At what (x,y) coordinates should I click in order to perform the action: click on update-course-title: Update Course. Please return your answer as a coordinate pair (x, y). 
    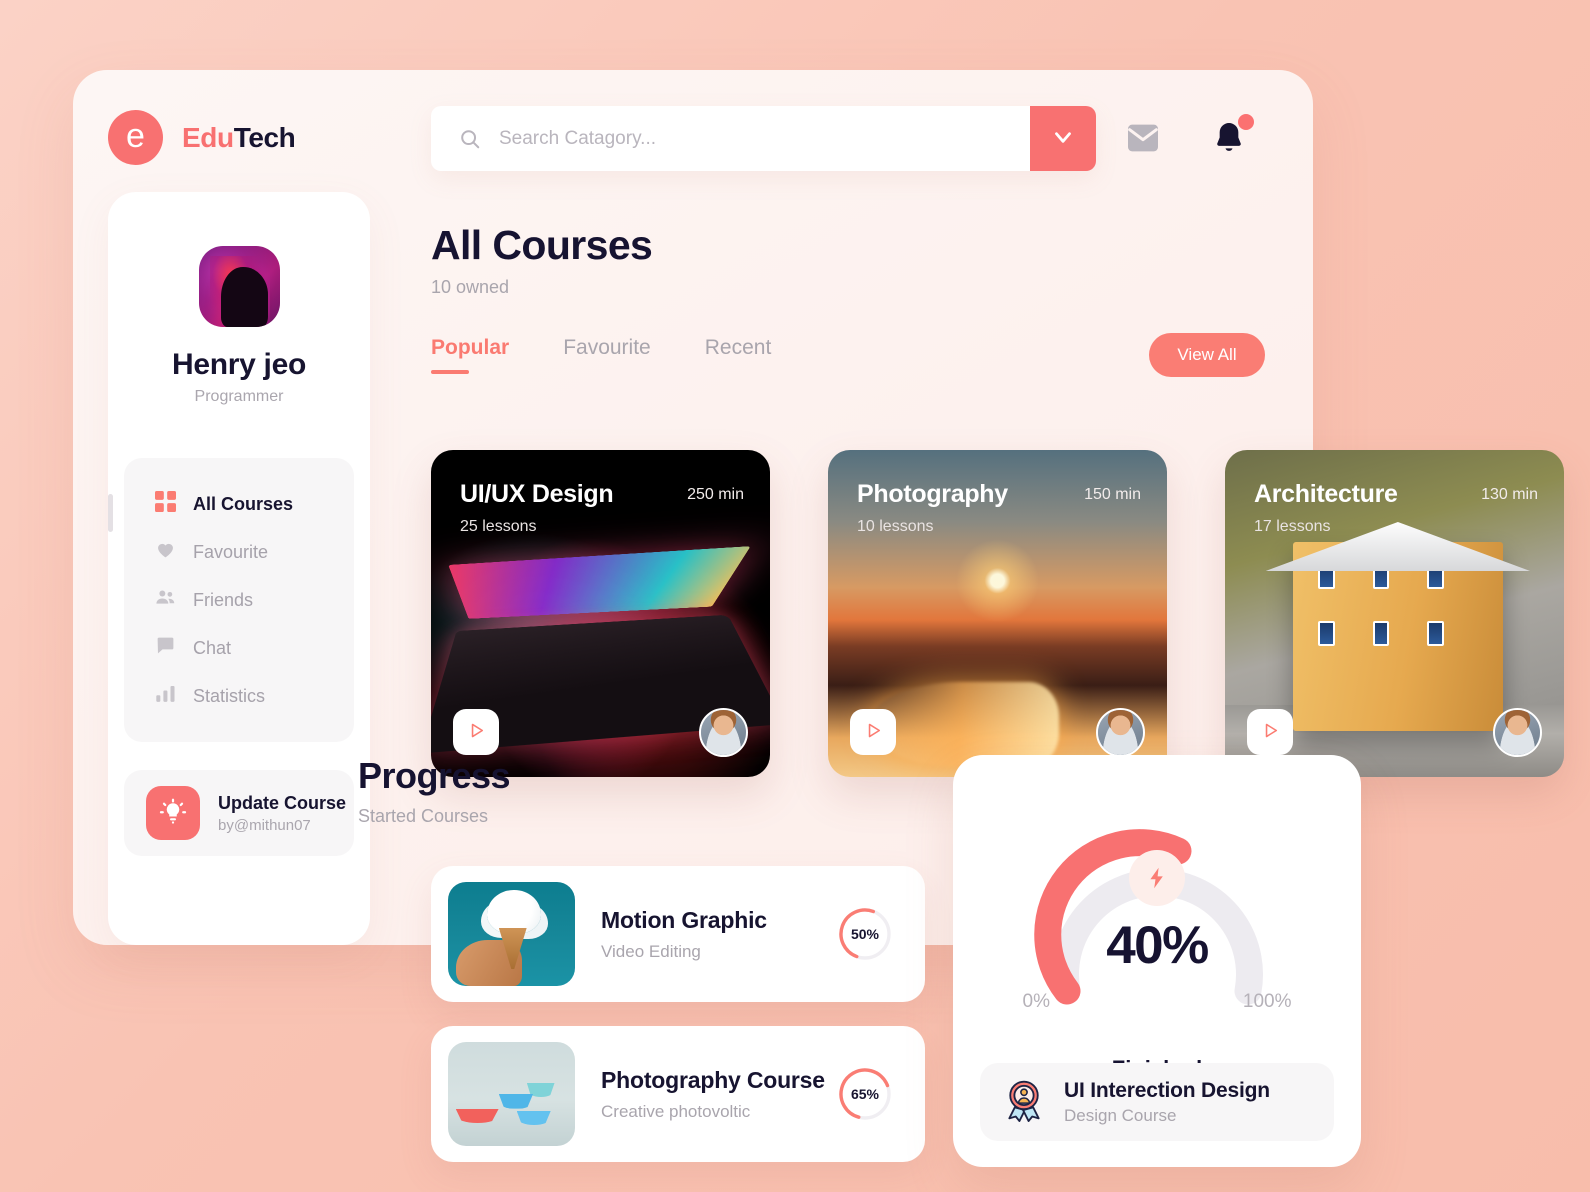
    Looking at the image, I should click on (282, 802).